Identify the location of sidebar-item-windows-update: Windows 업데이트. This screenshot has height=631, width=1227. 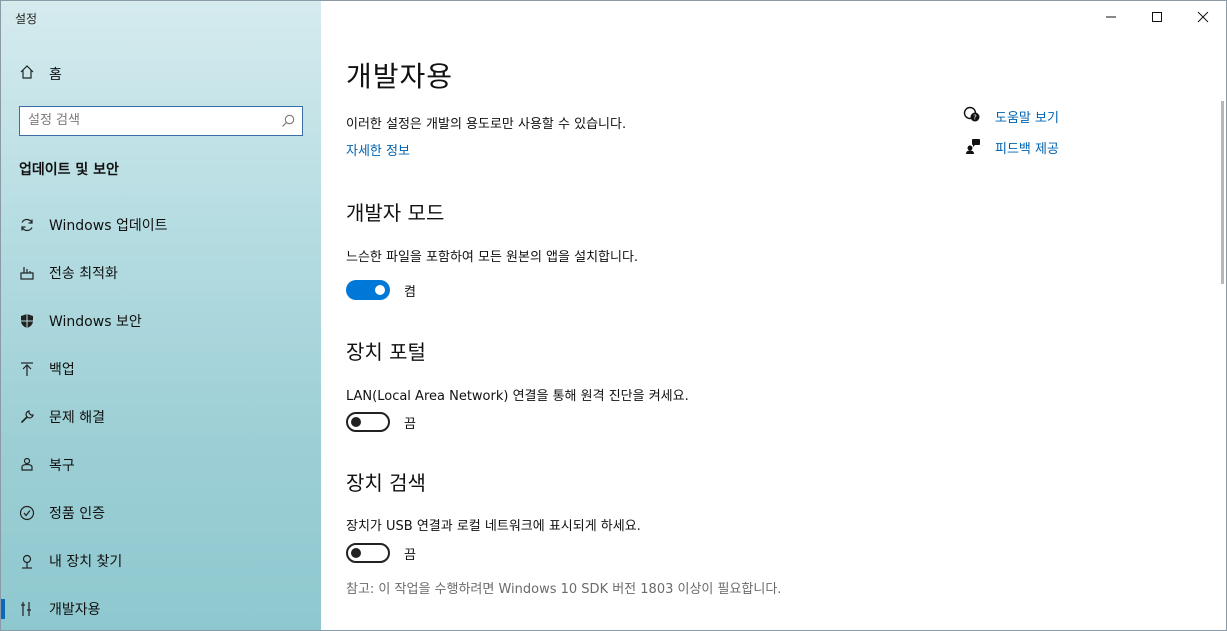
(161, 225).